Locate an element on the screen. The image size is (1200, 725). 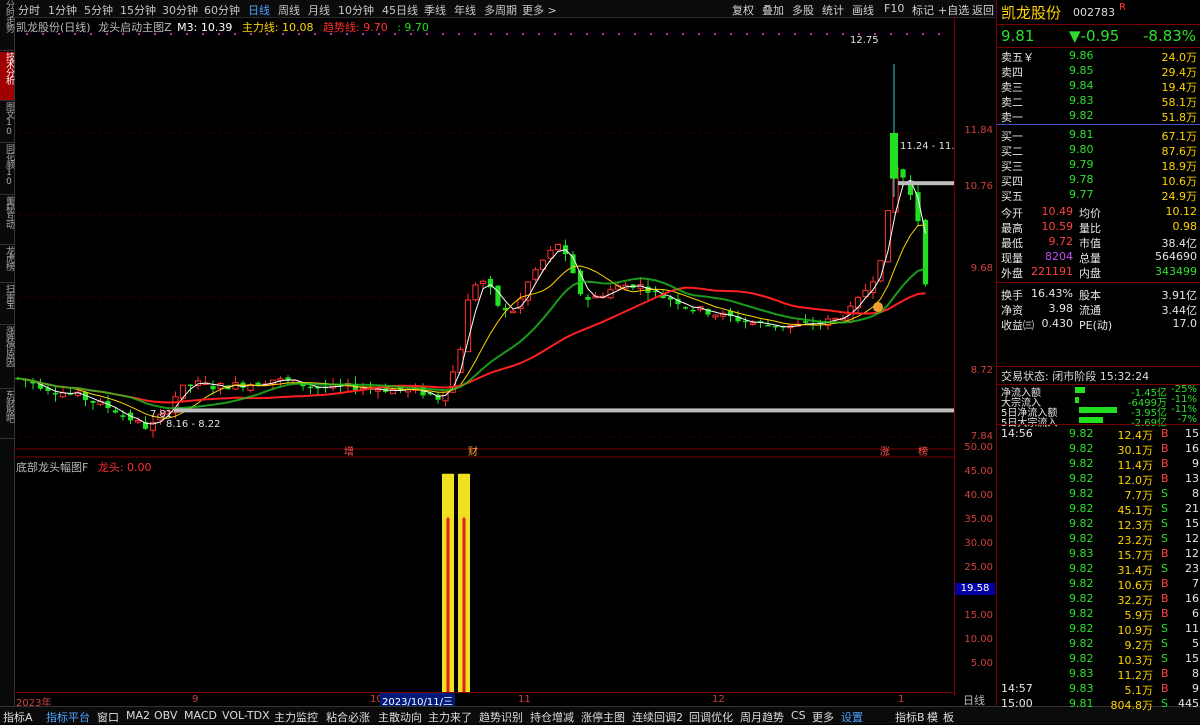
vtab-technical: 技术分析 is located at coordinates (7, 76).